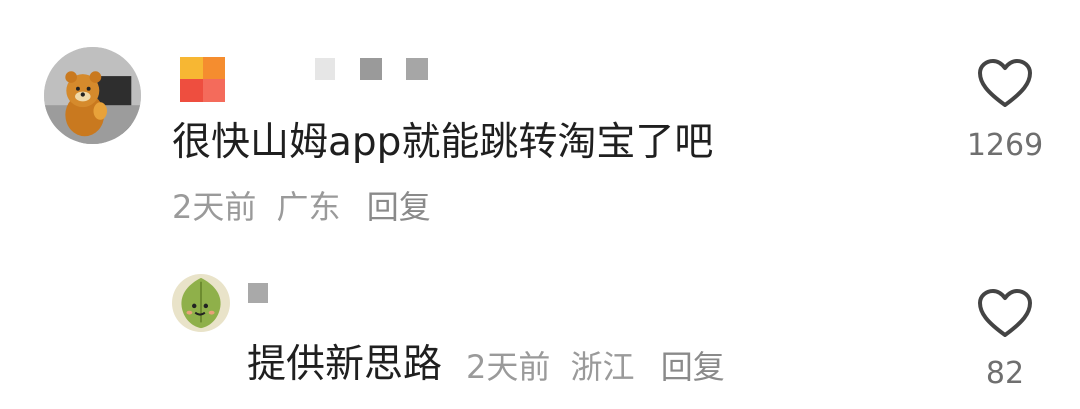  What do you see at coordinates (1005, 373) in the screenshot?
I see `like-count: 82` at bounding box center [1005, 373].